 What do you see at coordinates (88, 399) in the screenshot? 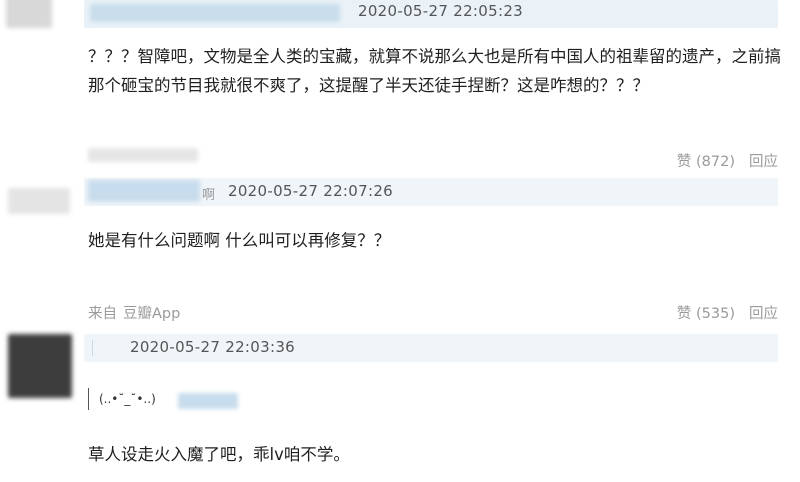
I see `quote-bar` at bounding box center [88, 399].